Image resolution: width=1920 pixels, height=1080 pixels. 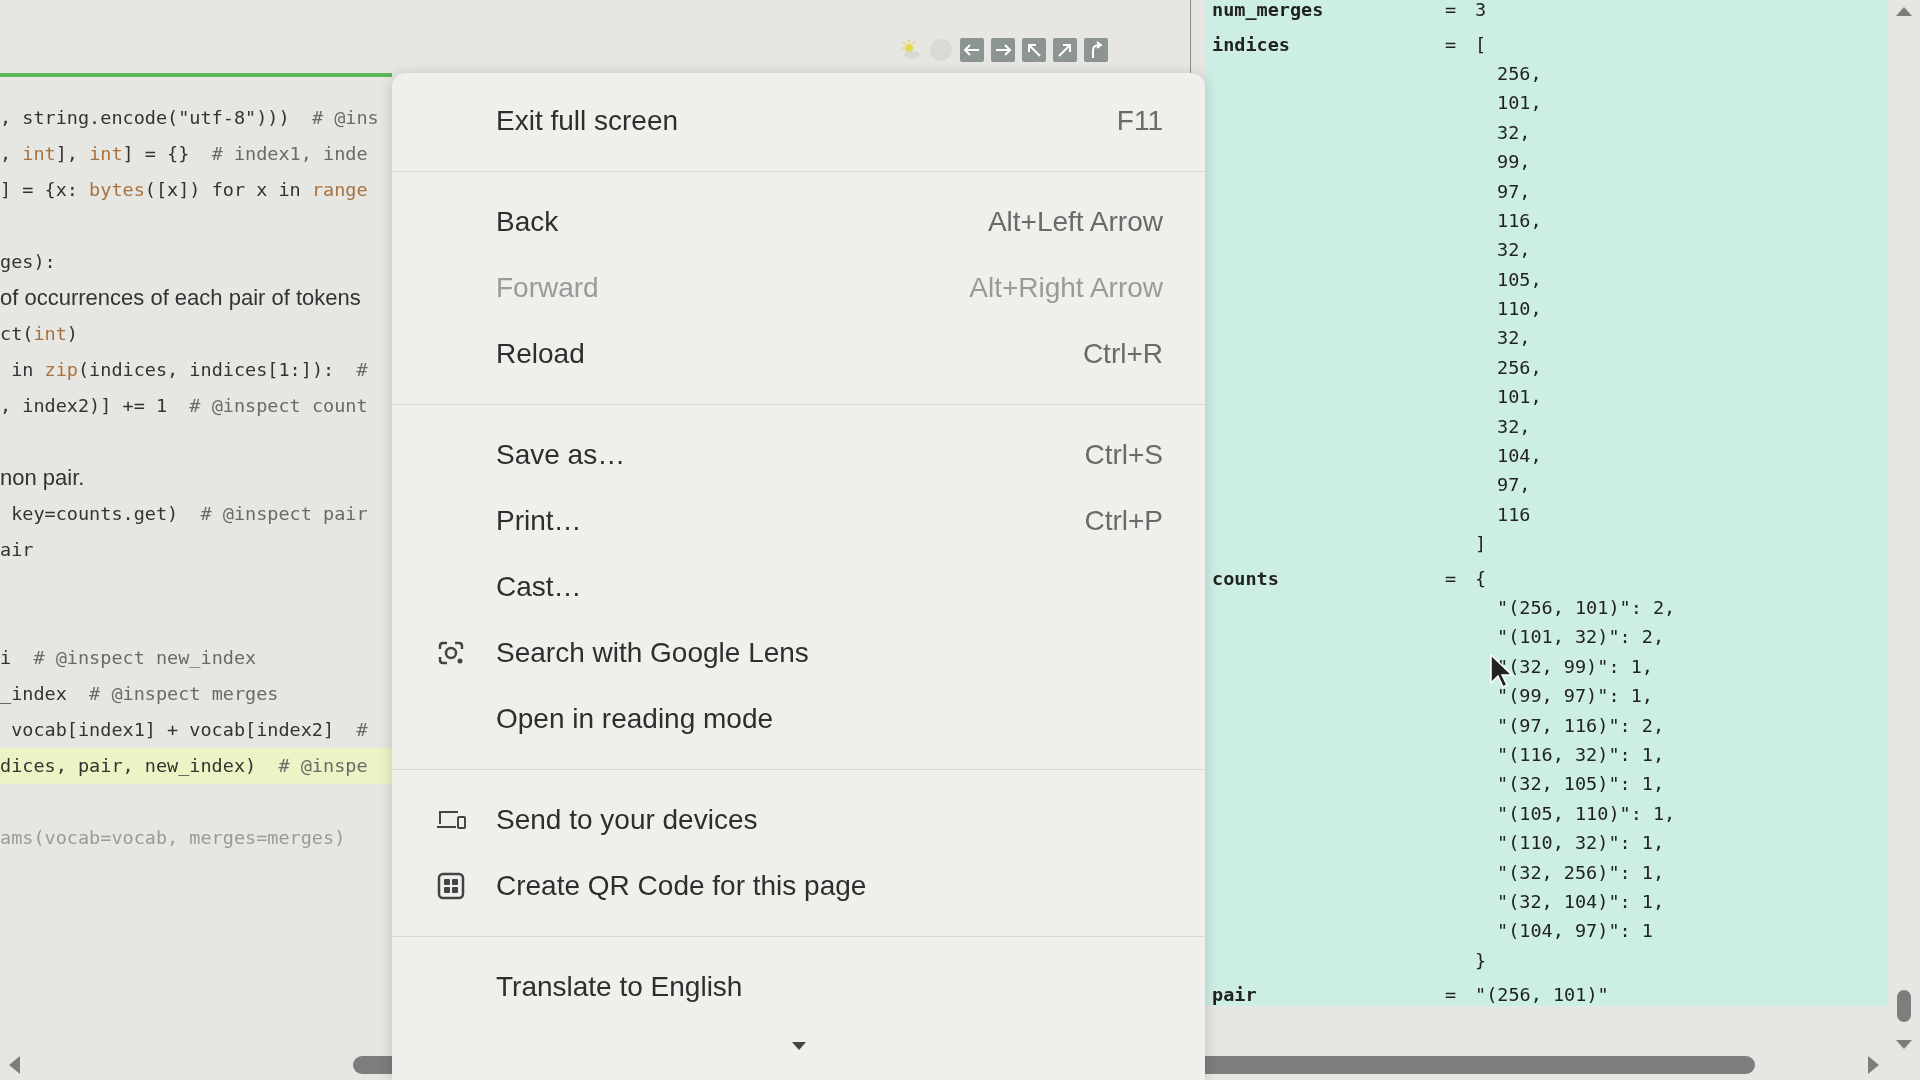 What do you see at coordinates (189, 514) in the screenshot?
I see `code-line: key=counts.get) # @inspect pair` at bounding box center [189, 514].